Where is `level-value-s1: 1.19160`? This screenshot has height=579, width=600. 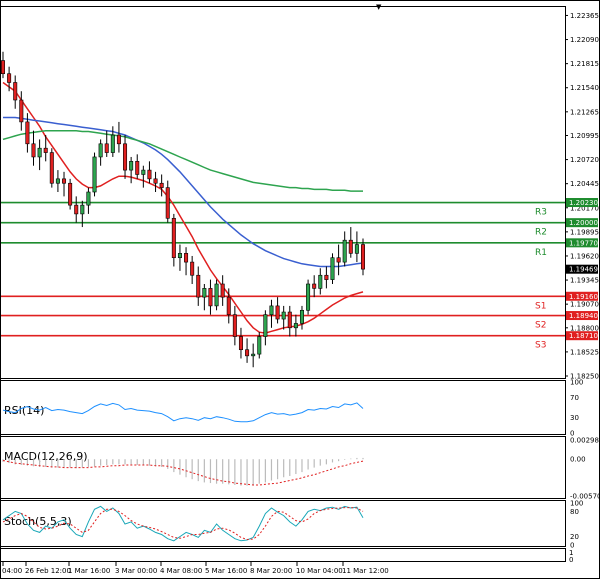
level-value-s1: 1.19160 is located at coordinates (583, 297).